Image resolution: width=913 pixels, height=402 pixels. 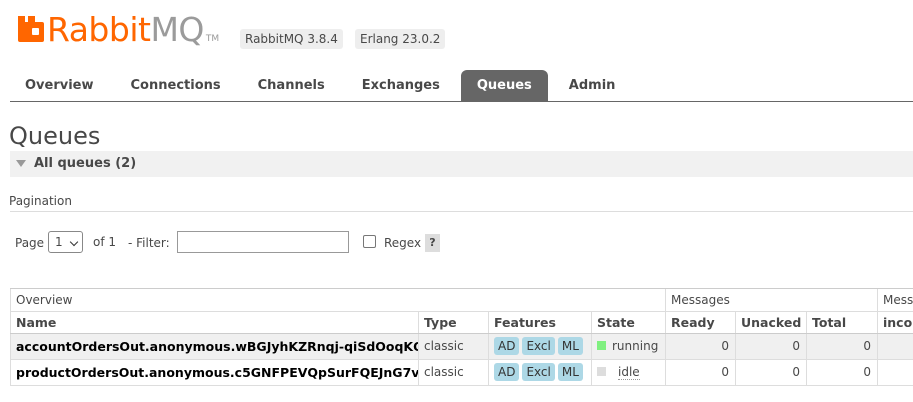 I want to click on pagination-heading: Pagination, so click(x=40, y=201).